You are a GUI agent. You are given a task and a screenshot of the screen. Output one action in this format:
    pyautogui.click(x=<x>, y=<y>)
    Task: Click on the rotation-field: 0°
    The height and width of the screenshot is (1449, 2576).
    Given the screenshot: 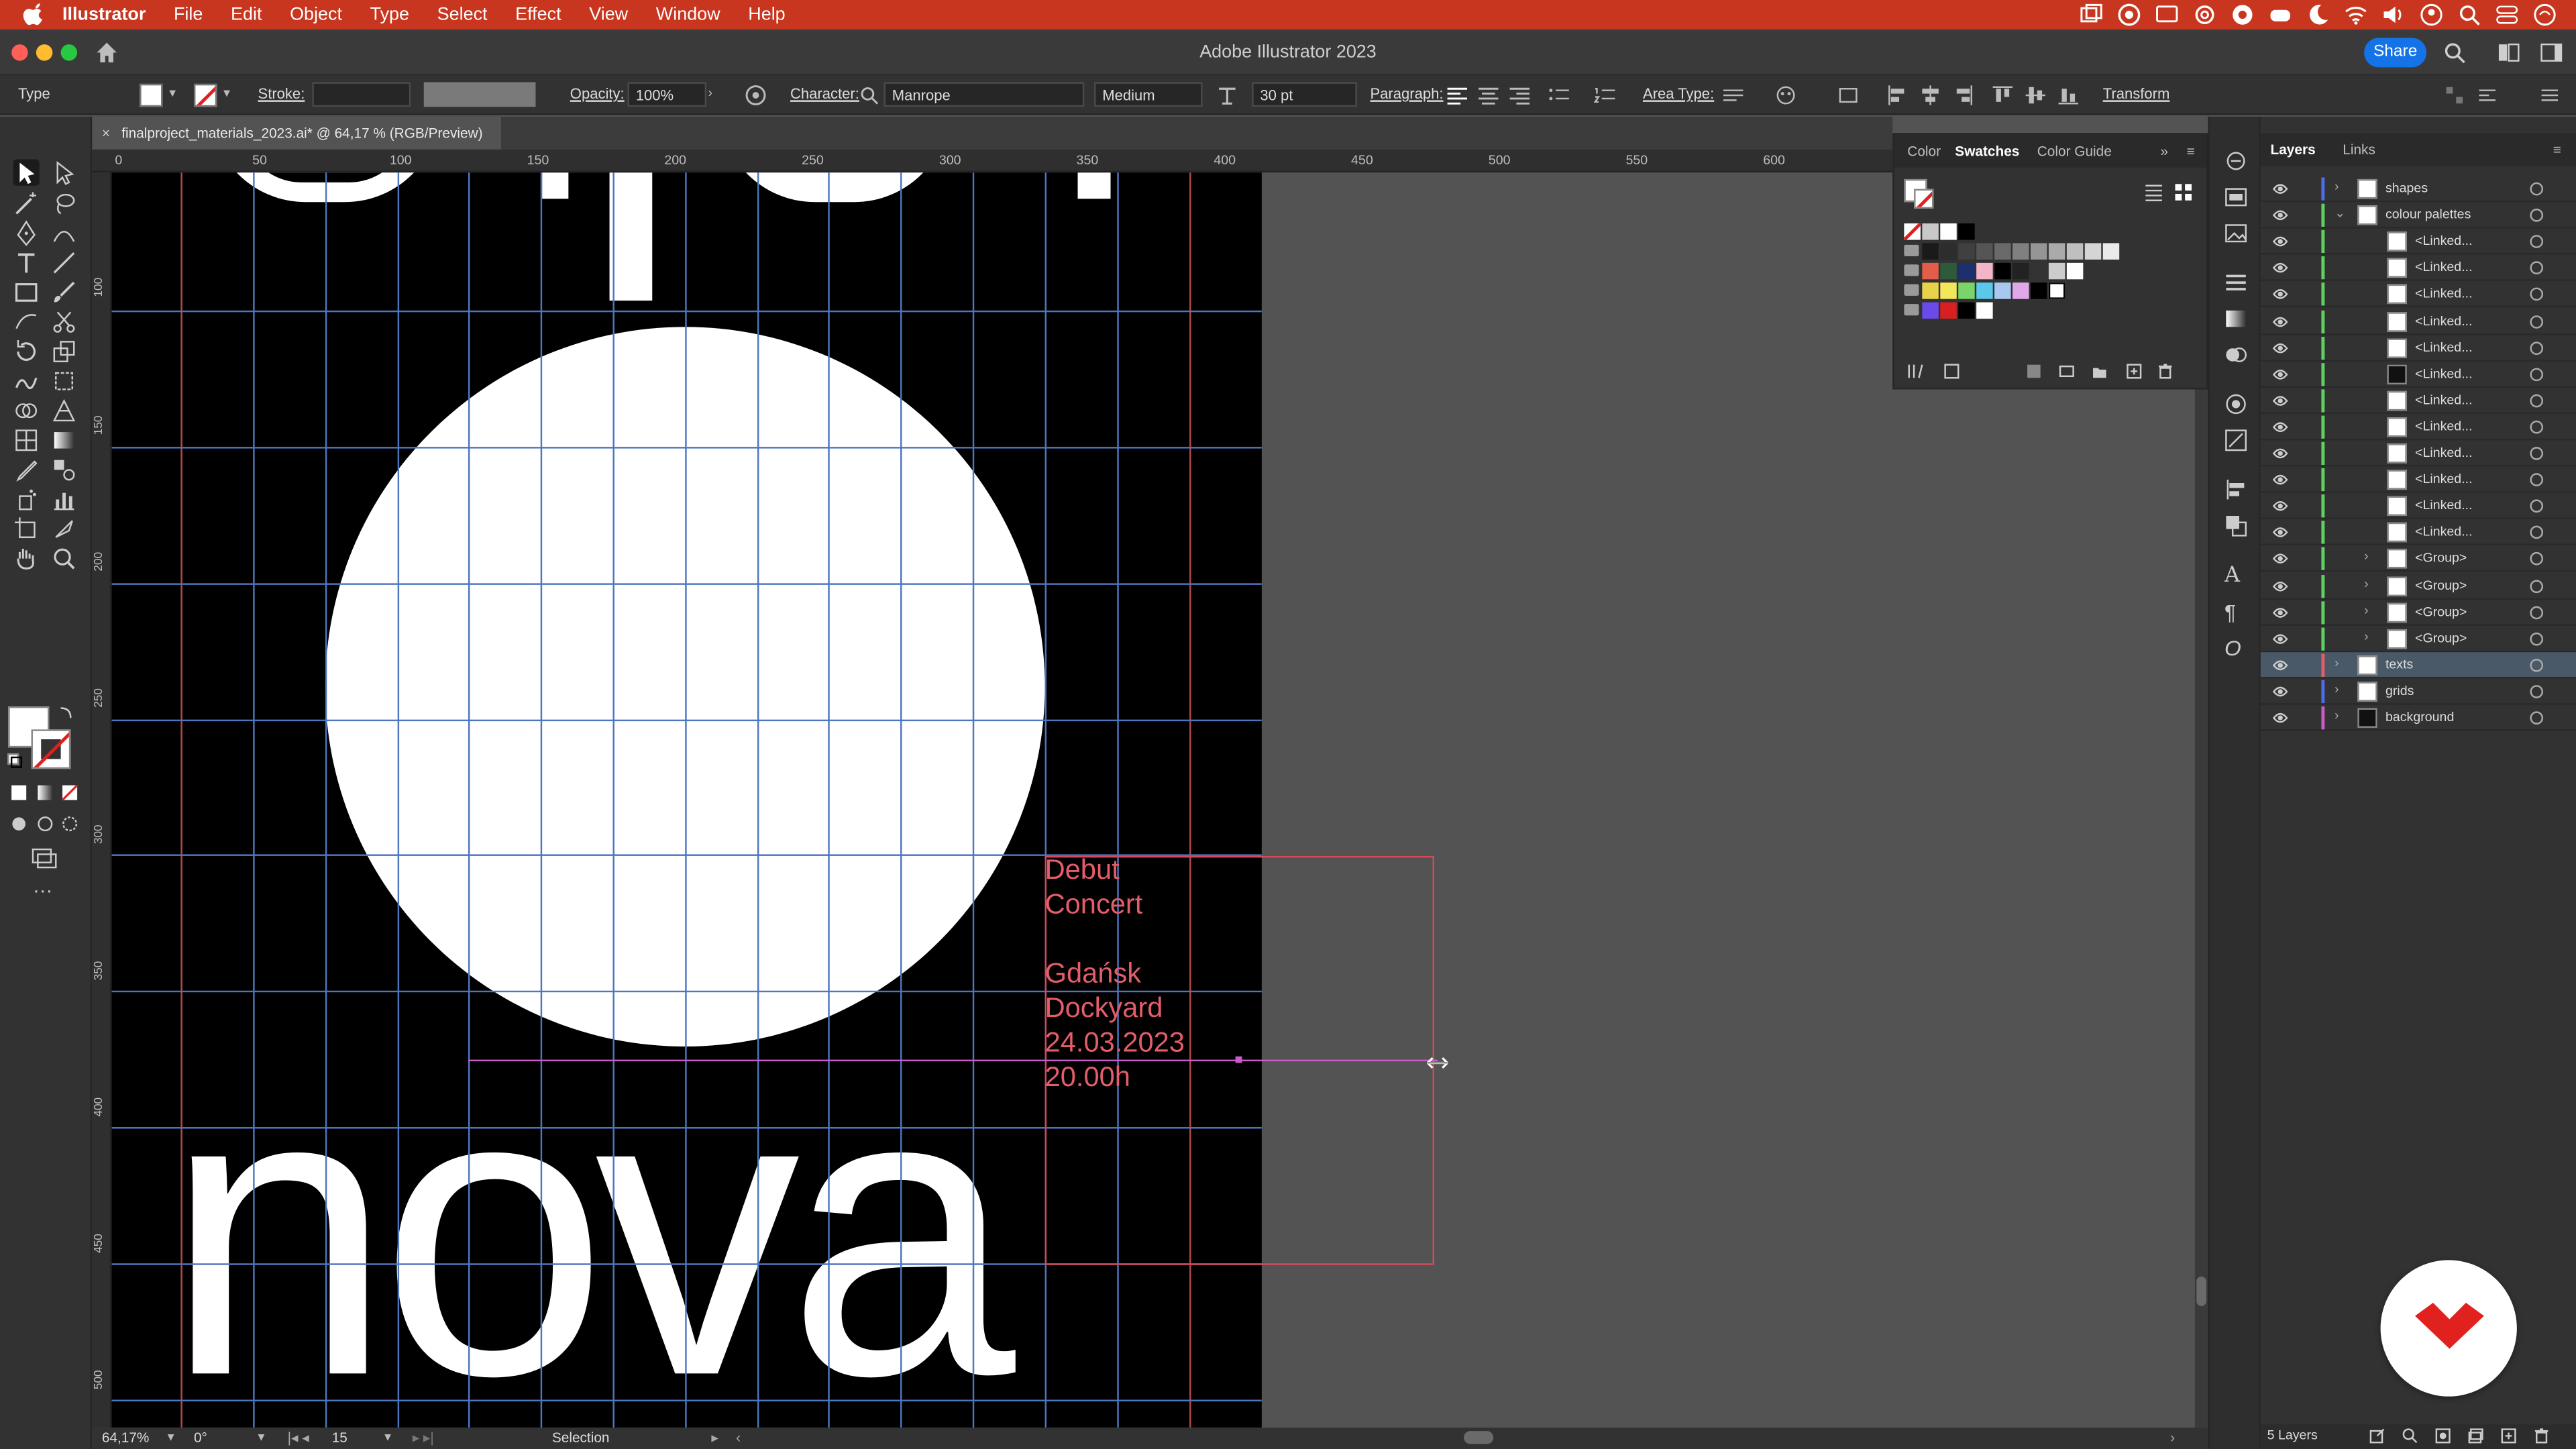 What is the action you would take?
    pyautogui.click(x=200, y=1438)
    